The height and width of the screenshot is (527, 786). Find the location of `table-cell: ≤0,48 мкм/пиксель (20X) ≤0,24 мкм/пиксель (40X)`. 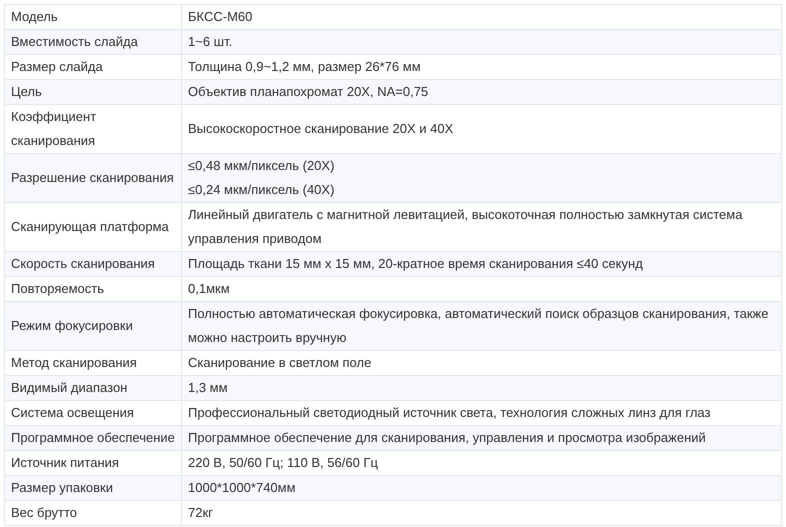

table-cell: ≤0,48 мкм/пиксель (20X) ≤0,24 мкм/пиксель (40X) is located at coordinates (482, 178).